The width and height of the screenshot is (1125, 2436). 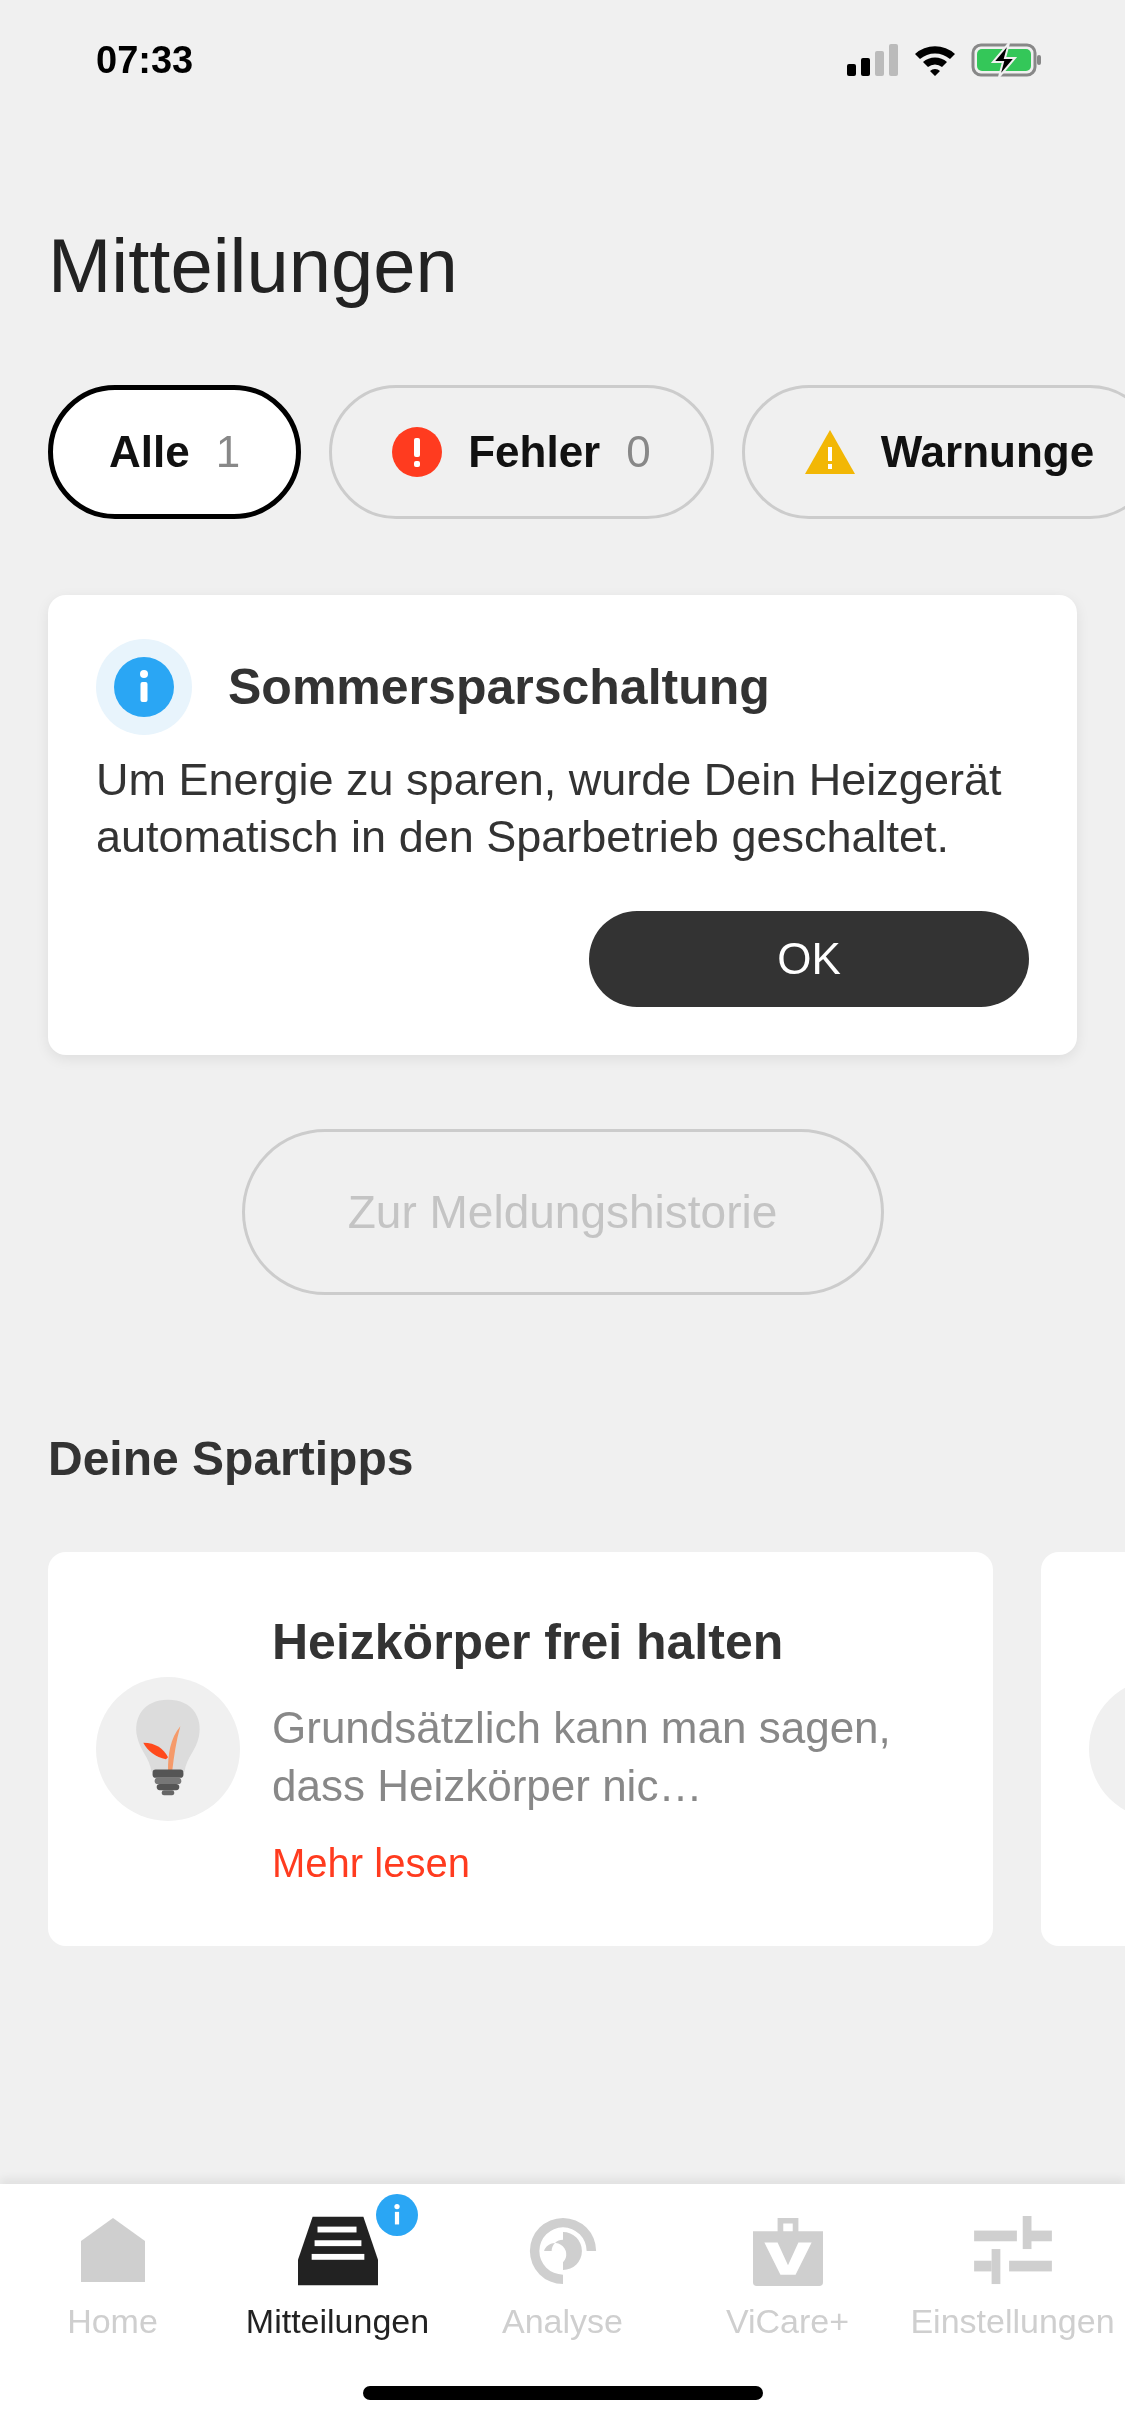 What do you see at coordinates (175, 452) in the screenshot?
I see `filter-tab: Alle 1` at bounding box center [175, 452].